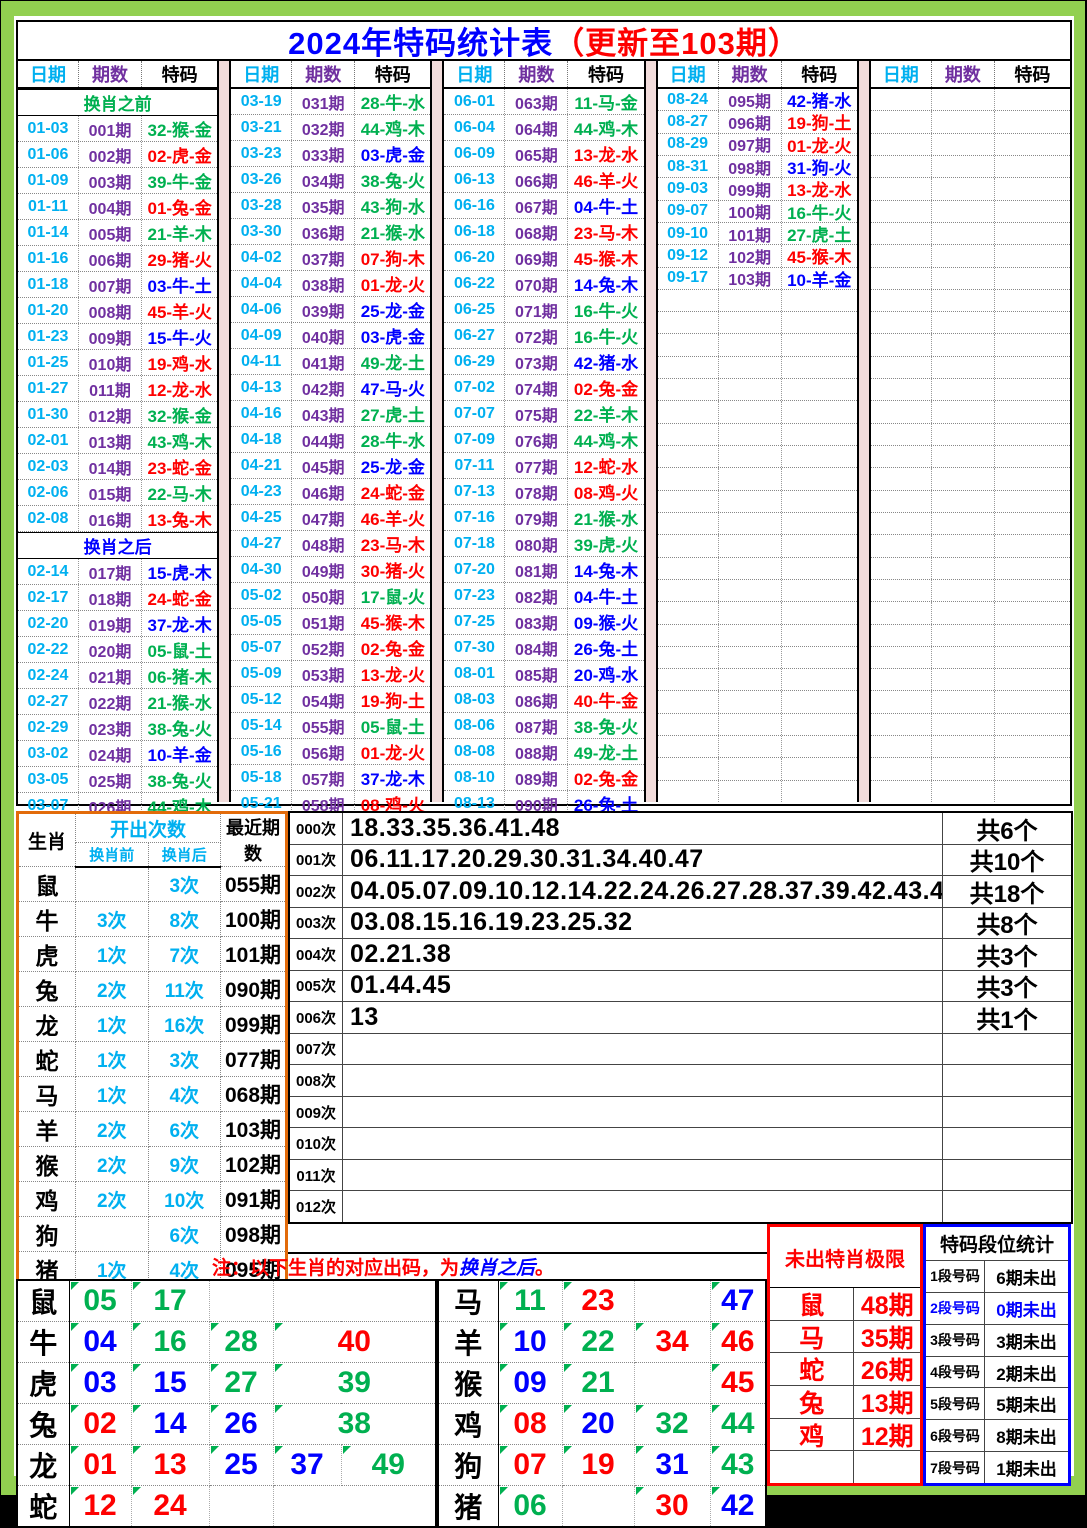 The image size is (1087, 1528). What do you see at coordinates (331, 700) in the screenshot?
I see `result-row: 05-12 054期 19-狗-土` at bounding box center [331, 700].